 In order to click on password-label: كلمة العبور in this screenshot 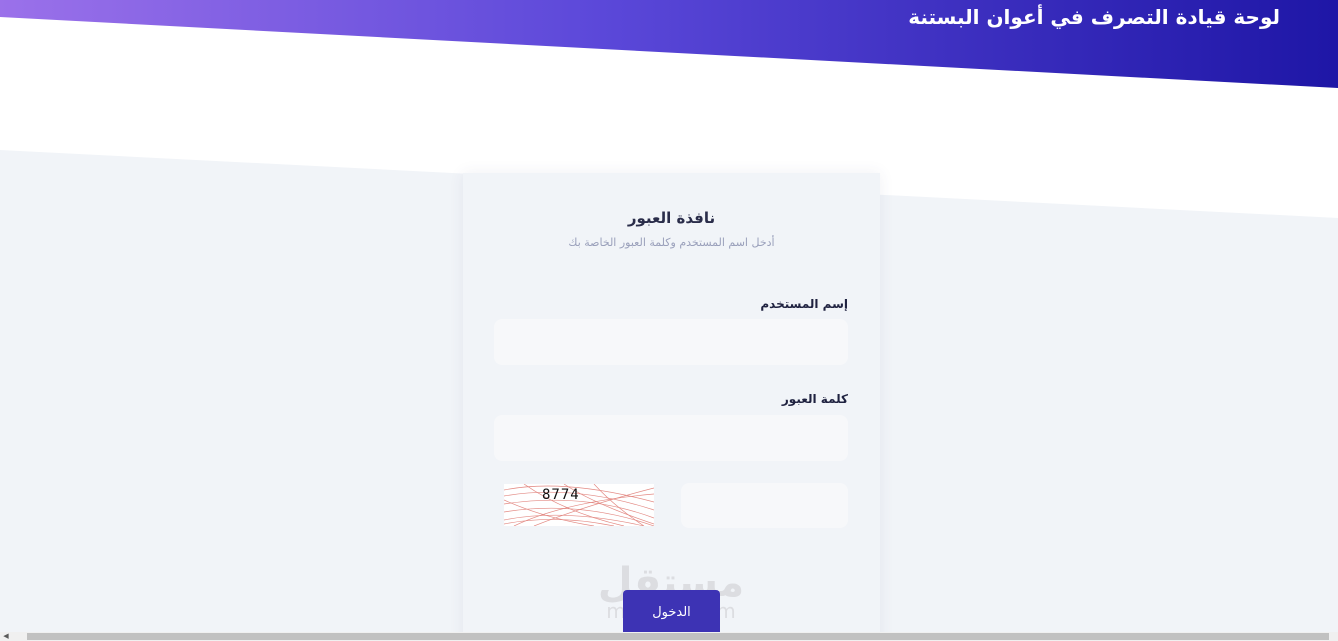, I will do `click(814, 399)`.